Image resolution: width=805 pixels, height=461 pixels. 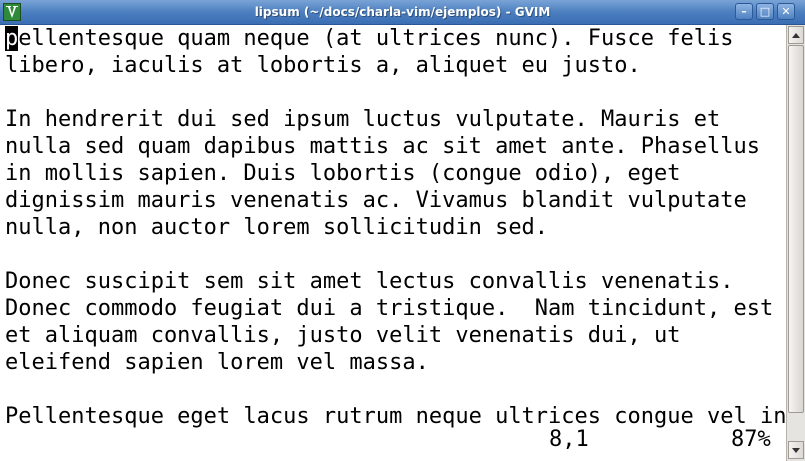 I want to click on ruler-line: 8,1 87%, so click(x=392, y=439).